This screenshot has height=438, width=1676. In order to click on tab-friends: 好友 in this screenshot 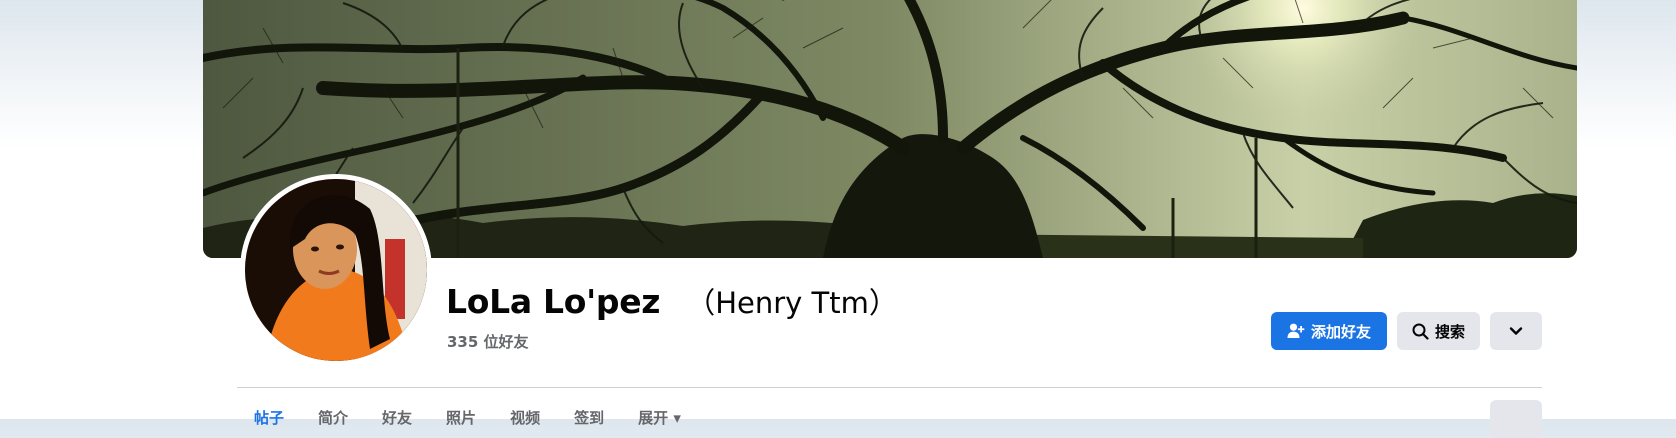, I will do `click(397, 417)`.